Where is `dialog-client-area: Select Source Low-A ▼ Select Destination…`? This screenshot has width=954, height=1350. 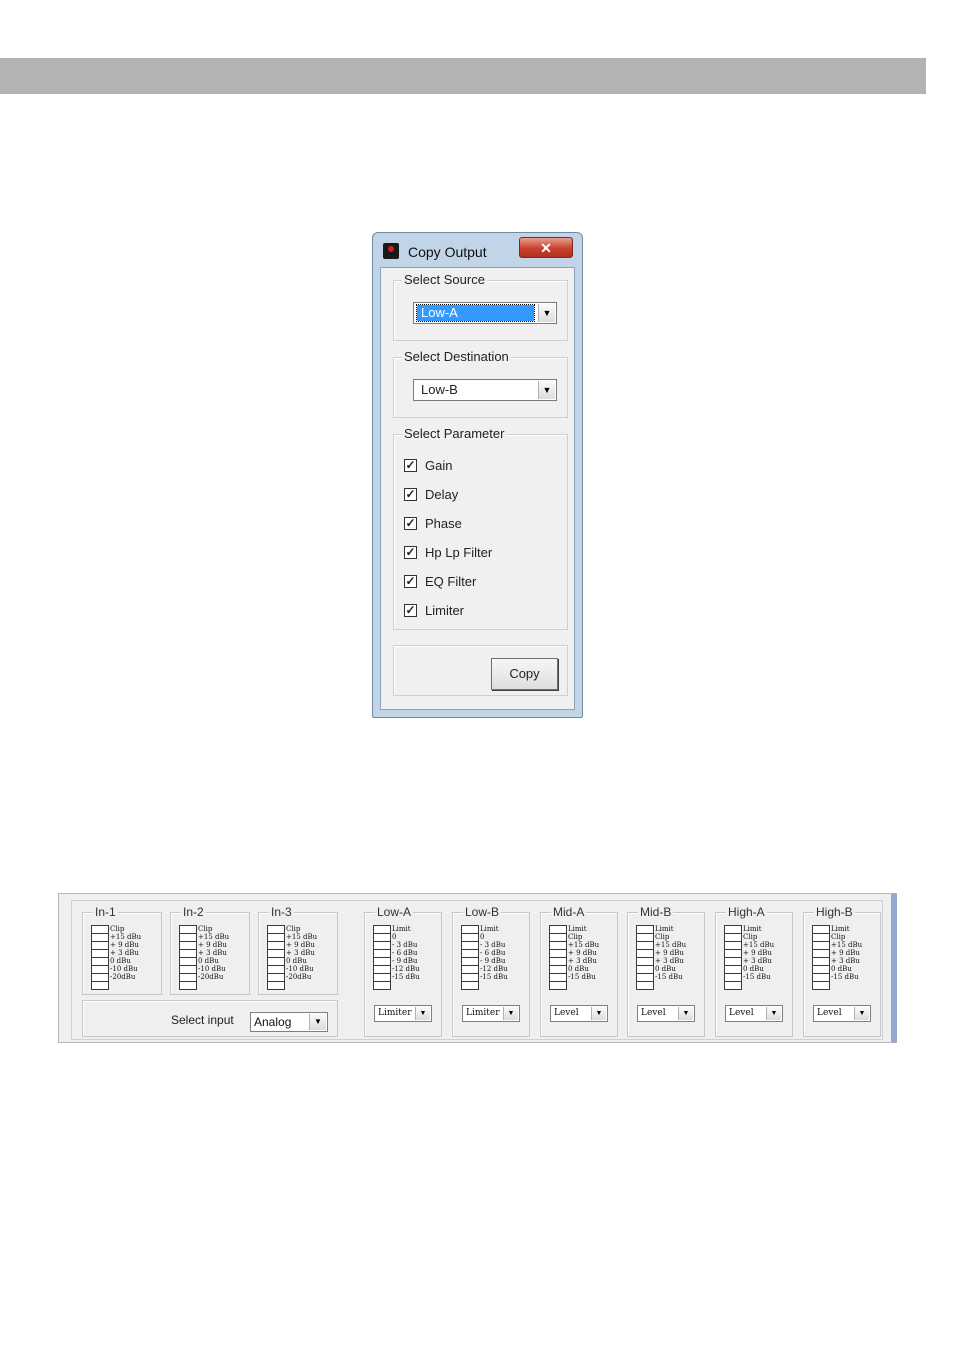 dialog-client-area: Select Source Low-A ▼ Select Destination… is located at coordinates (477, 488).